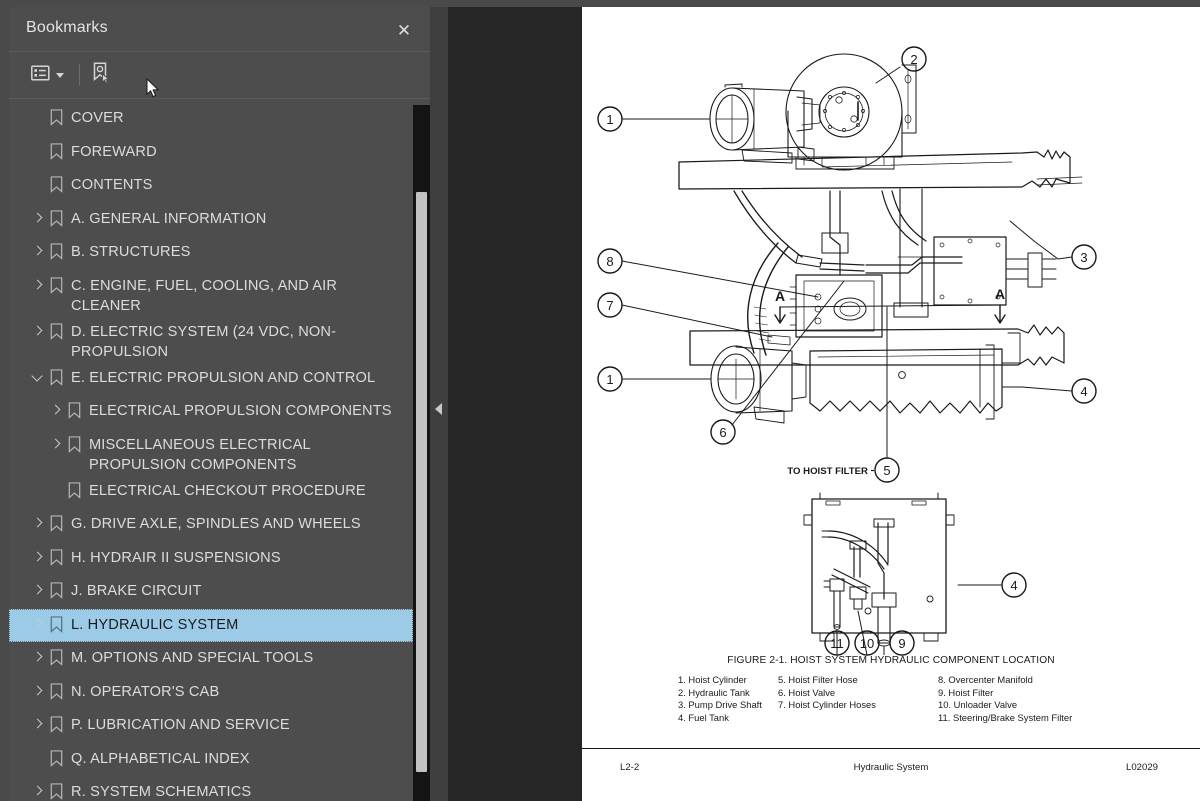  I want to click on bookmark-label: N. OPERATOR'S CAB, so click(145, 691).